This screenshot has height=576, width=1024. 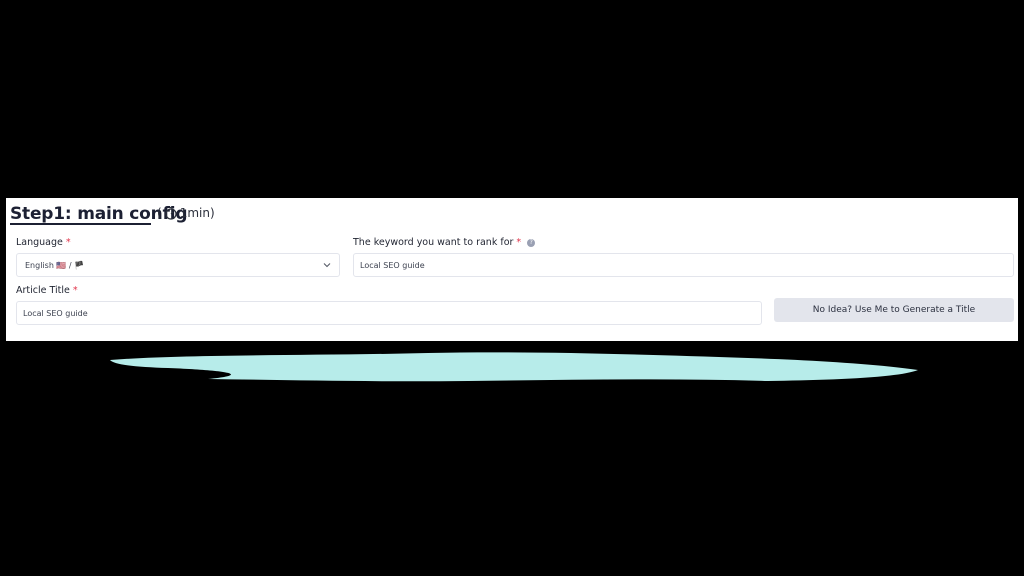 I want to click on keyword-input-value: Local SEO guide, so click(x=392, y=265).